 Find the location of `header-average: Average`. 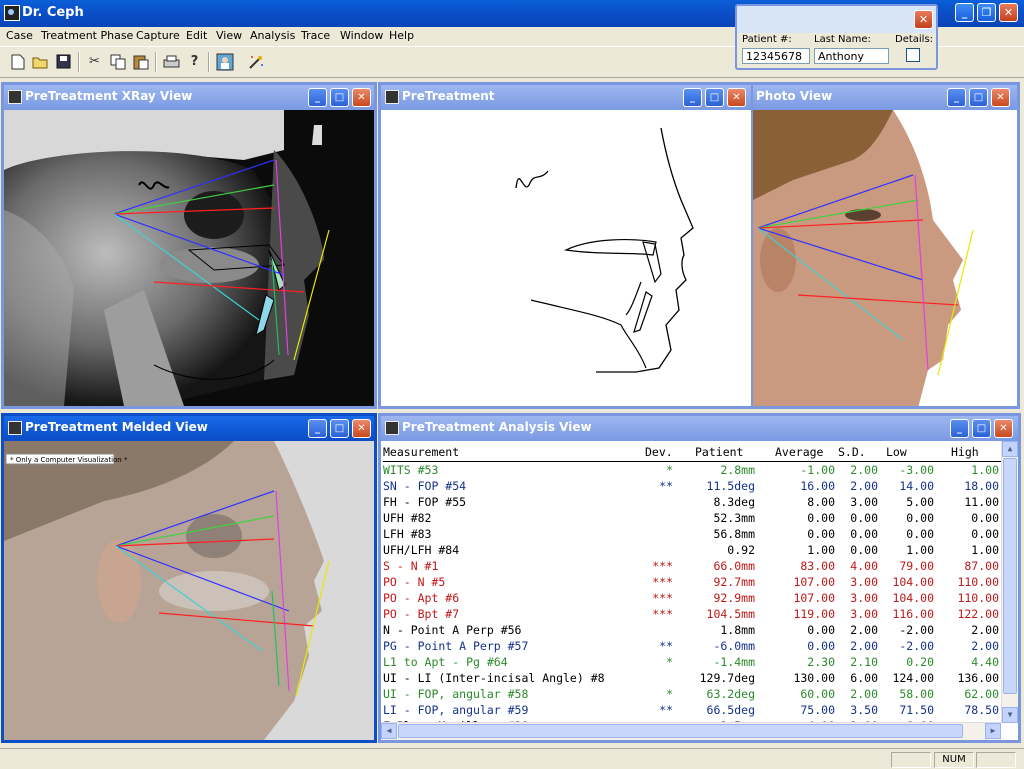

header-average: Average is located at coordinates (799, 452).